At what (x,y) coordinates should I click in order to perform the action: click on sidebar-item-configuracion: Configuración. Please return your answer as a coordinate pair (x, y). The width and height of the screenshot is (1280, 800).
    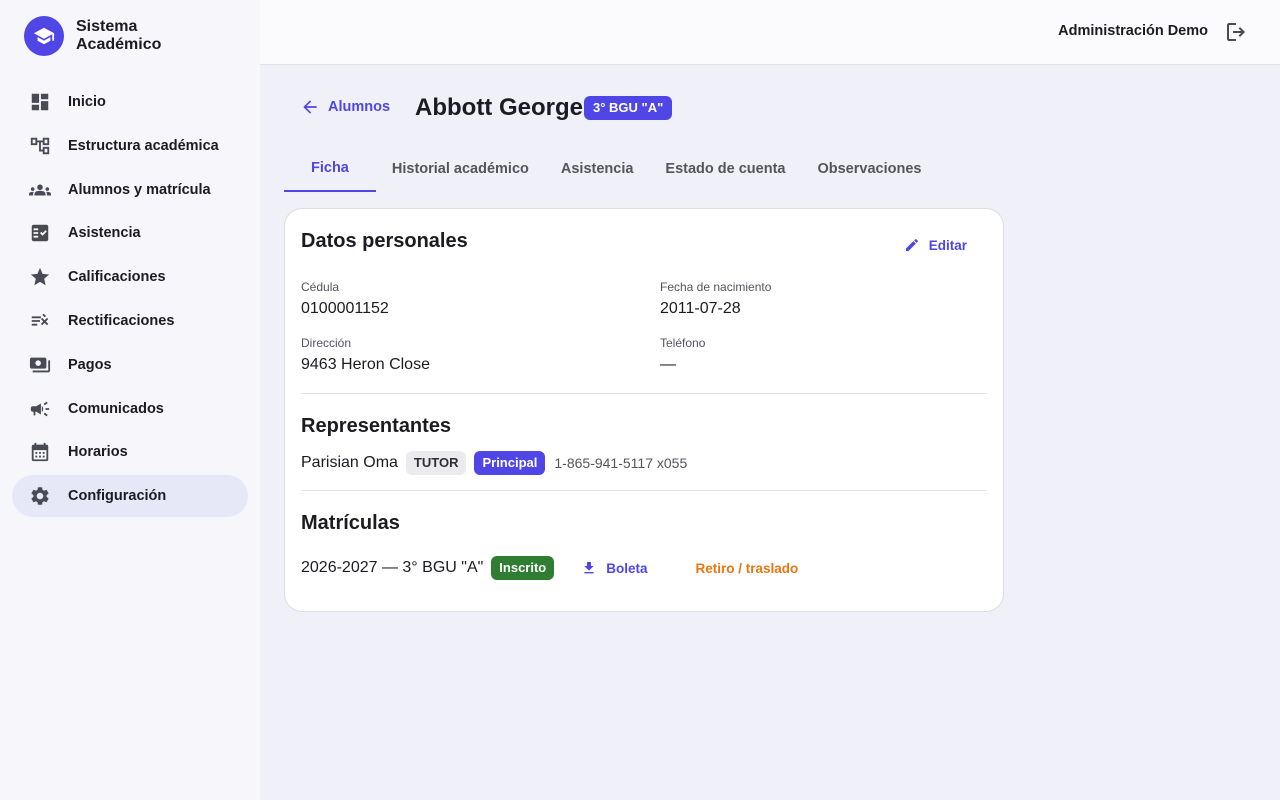
    Looking at the image, I should click on (130, 496).